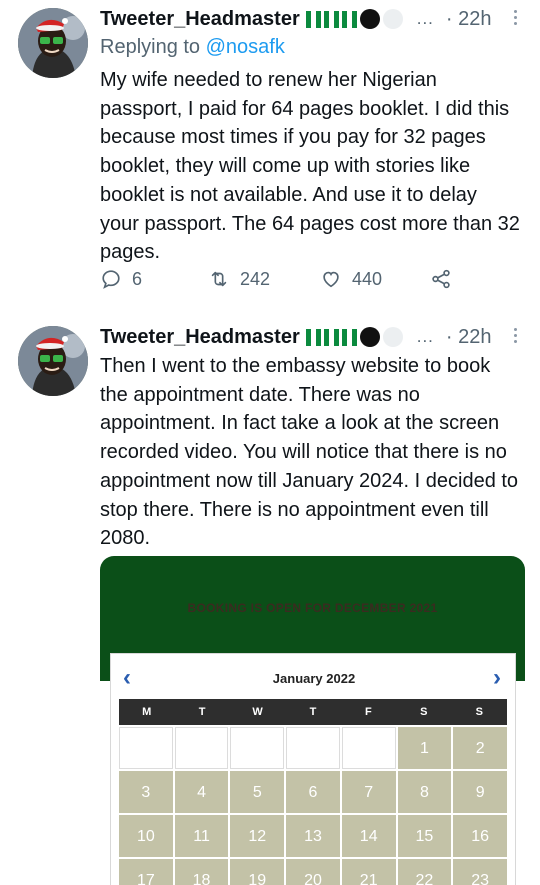 This screenshot has width=540, height=885. What do you see at coordinates (312, 608) in the screenshot?
I see `banner-text: BOOKING IS OPEN FOR DECEMBER 2021` at bounding box center [312, 608].